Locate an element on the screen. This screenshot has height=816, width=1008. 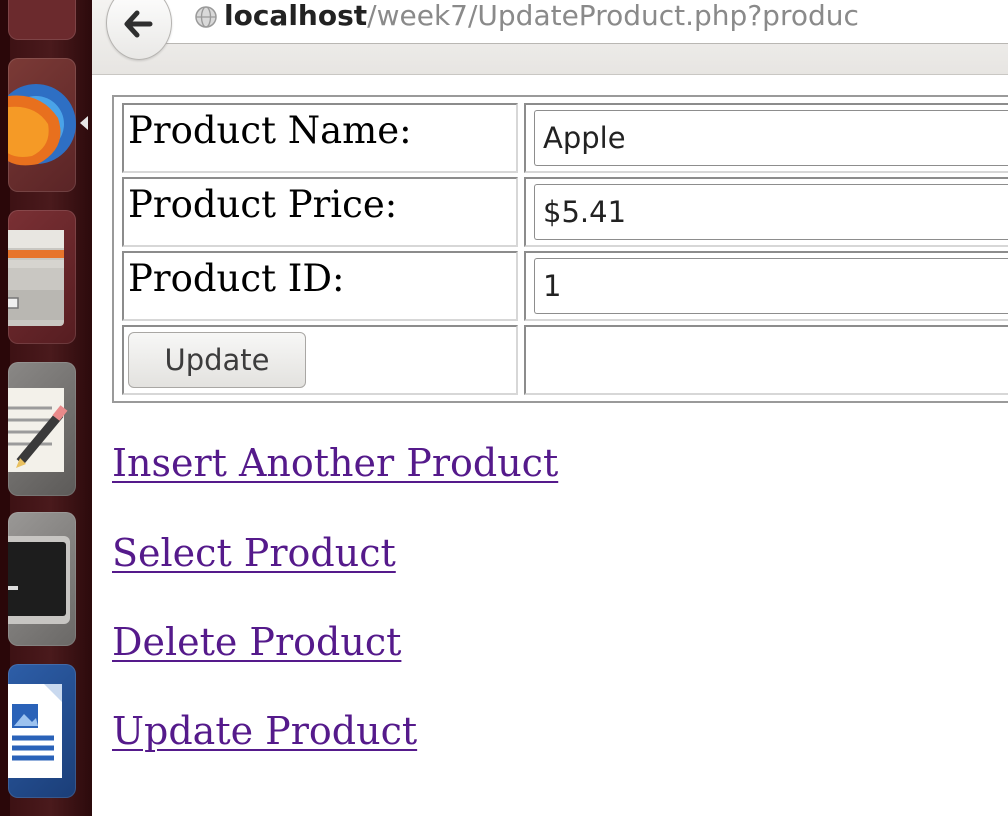
launcher-item-text-editor is located at coordinates (42, 429).